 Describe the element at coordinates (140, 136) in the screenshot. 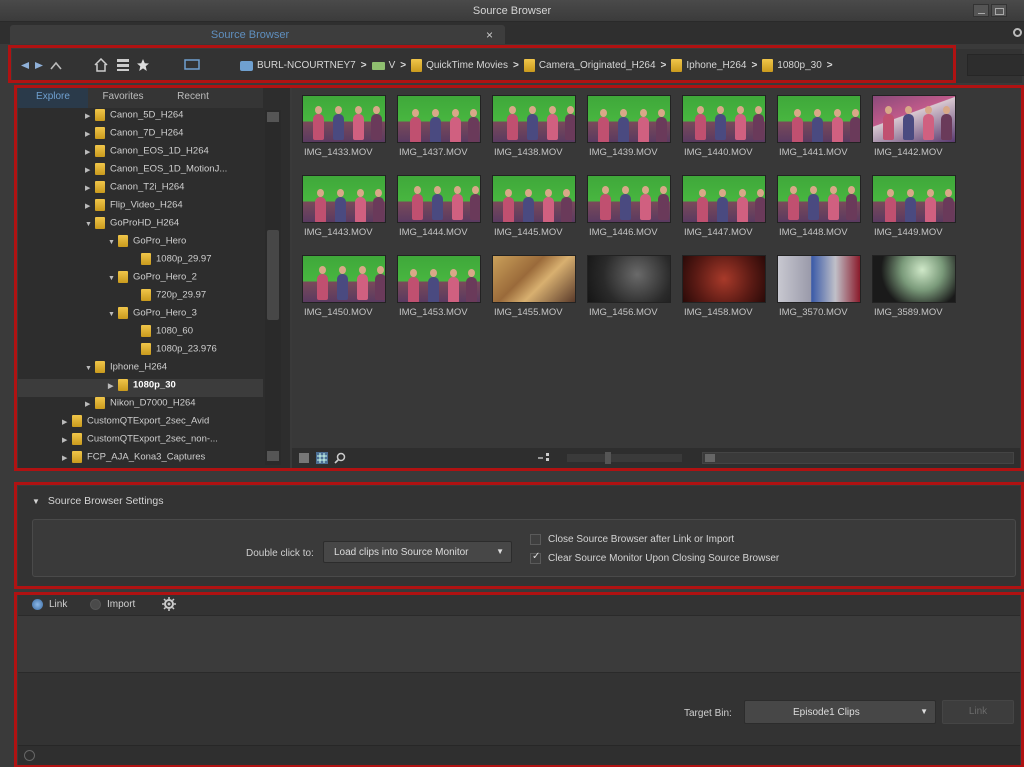

I see `tree-item: ▶ Canon_7D_H264` at that location.